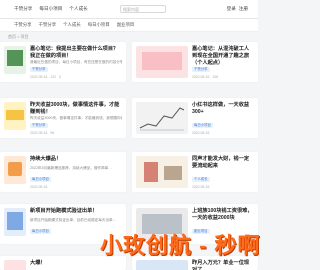 The height and width of the screenshot is (270, 320). What do you see at coordinates (60, 77) in the screenshot?
I see `article-comments: 3` at bounding box center [60, 77].